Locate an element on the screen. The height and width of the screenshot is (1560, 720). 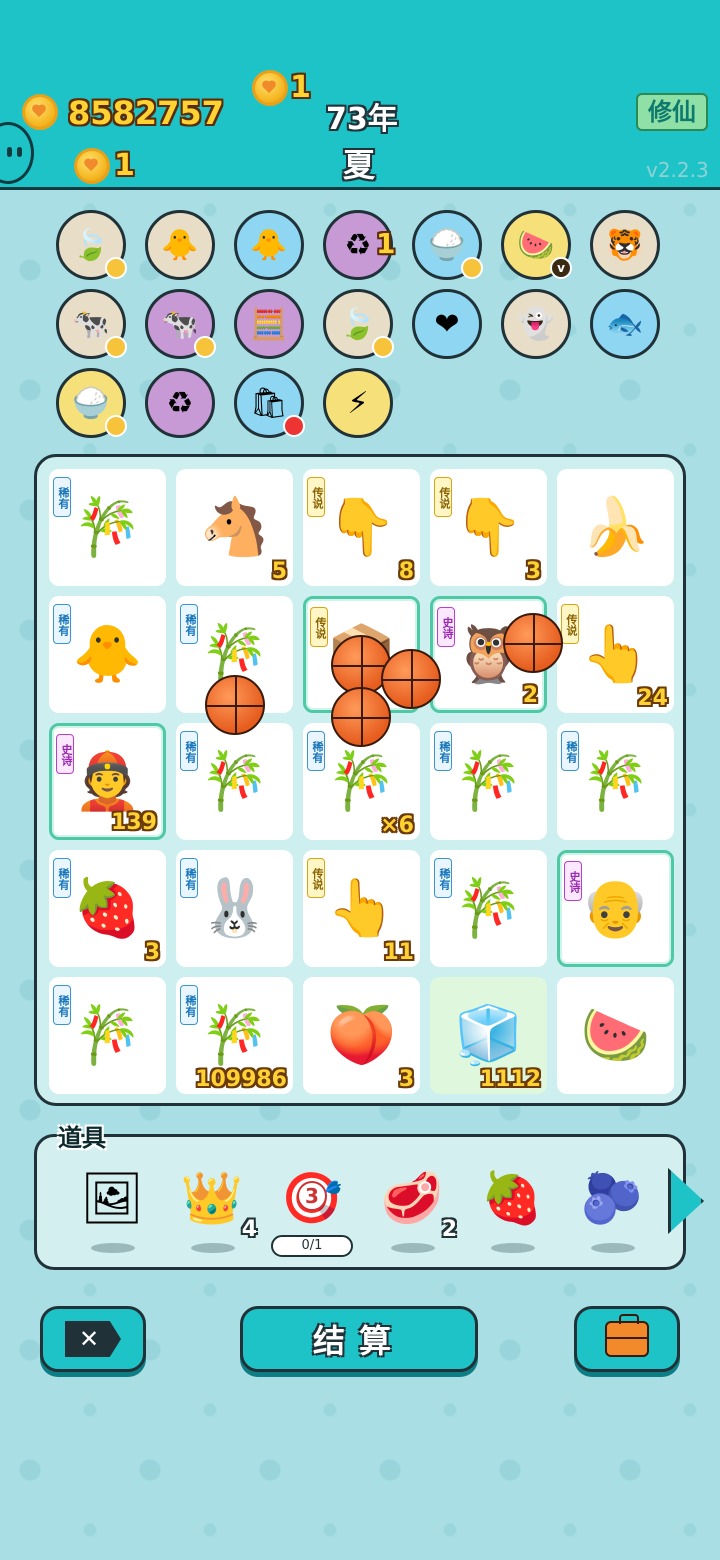
skill-glyph: 🍚 is located at coordinates (447, 245).